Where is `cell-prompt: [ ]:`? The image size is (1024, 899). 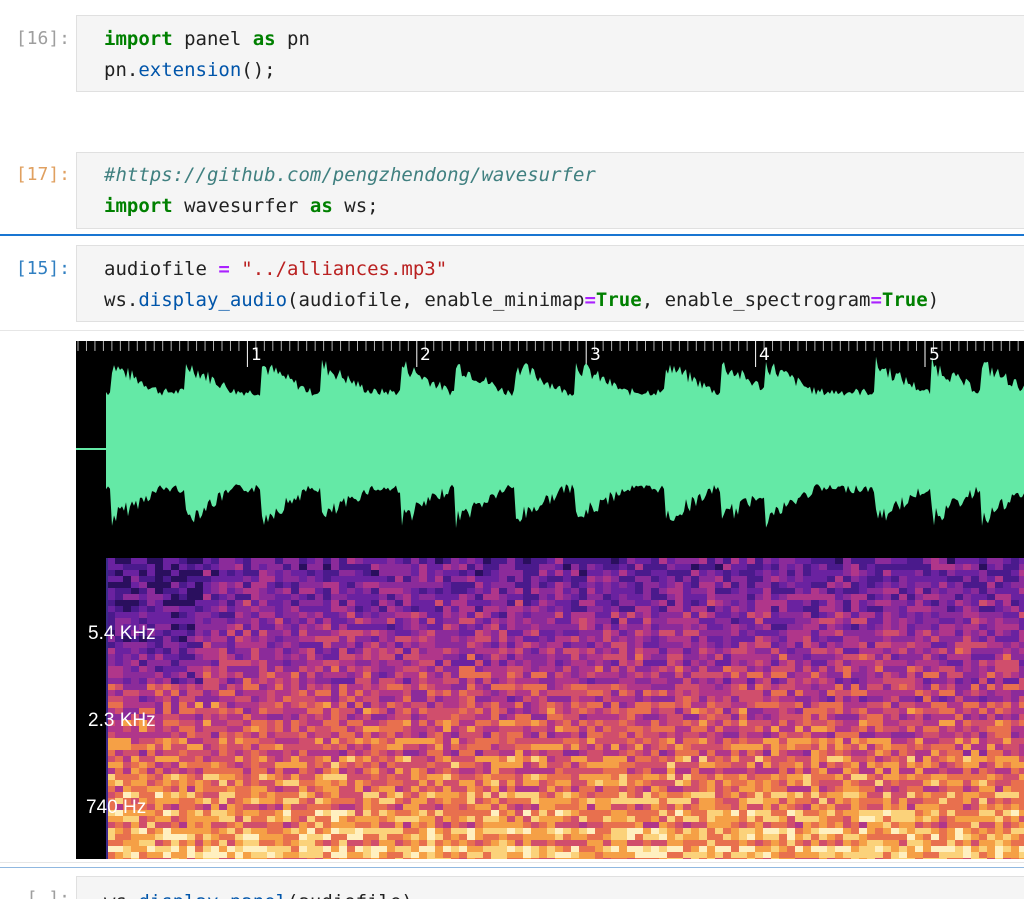 cell-prompt: [ ]: is located at coordinates (48, 893).